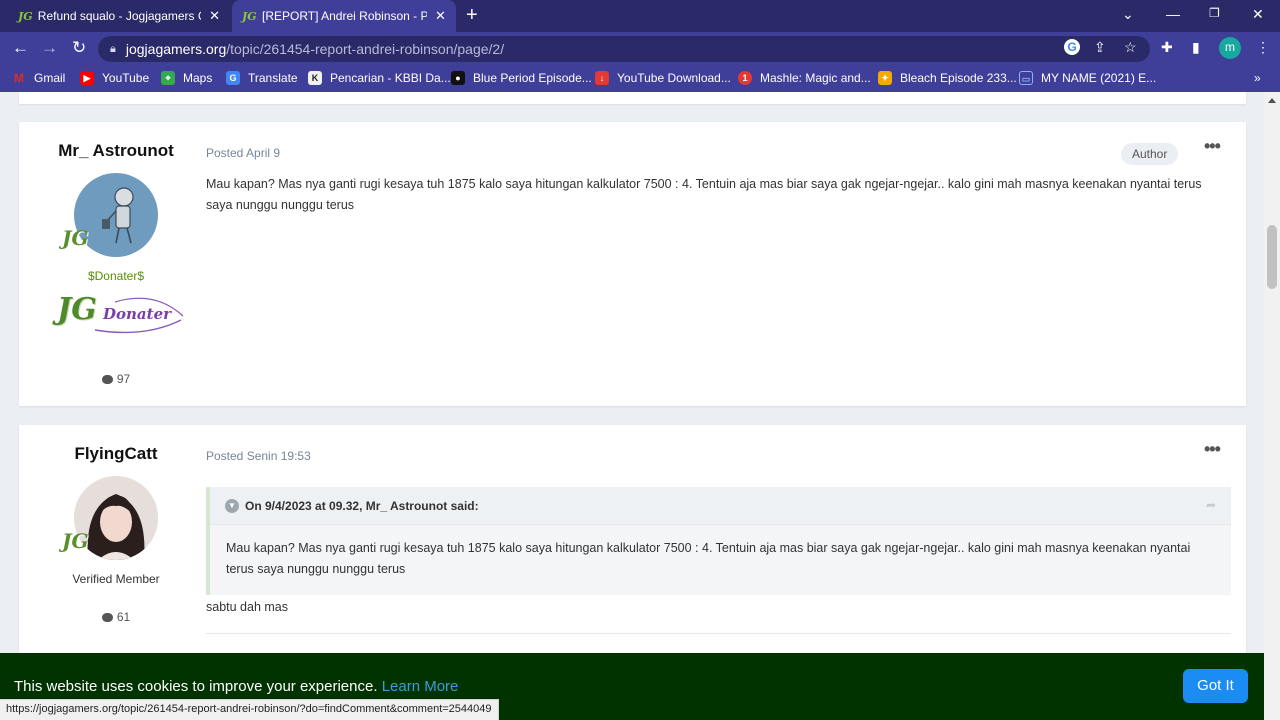 The height and width of the screenshot is (720, 1280). I want to click on group-title: $Donater$, so click(116, 276).